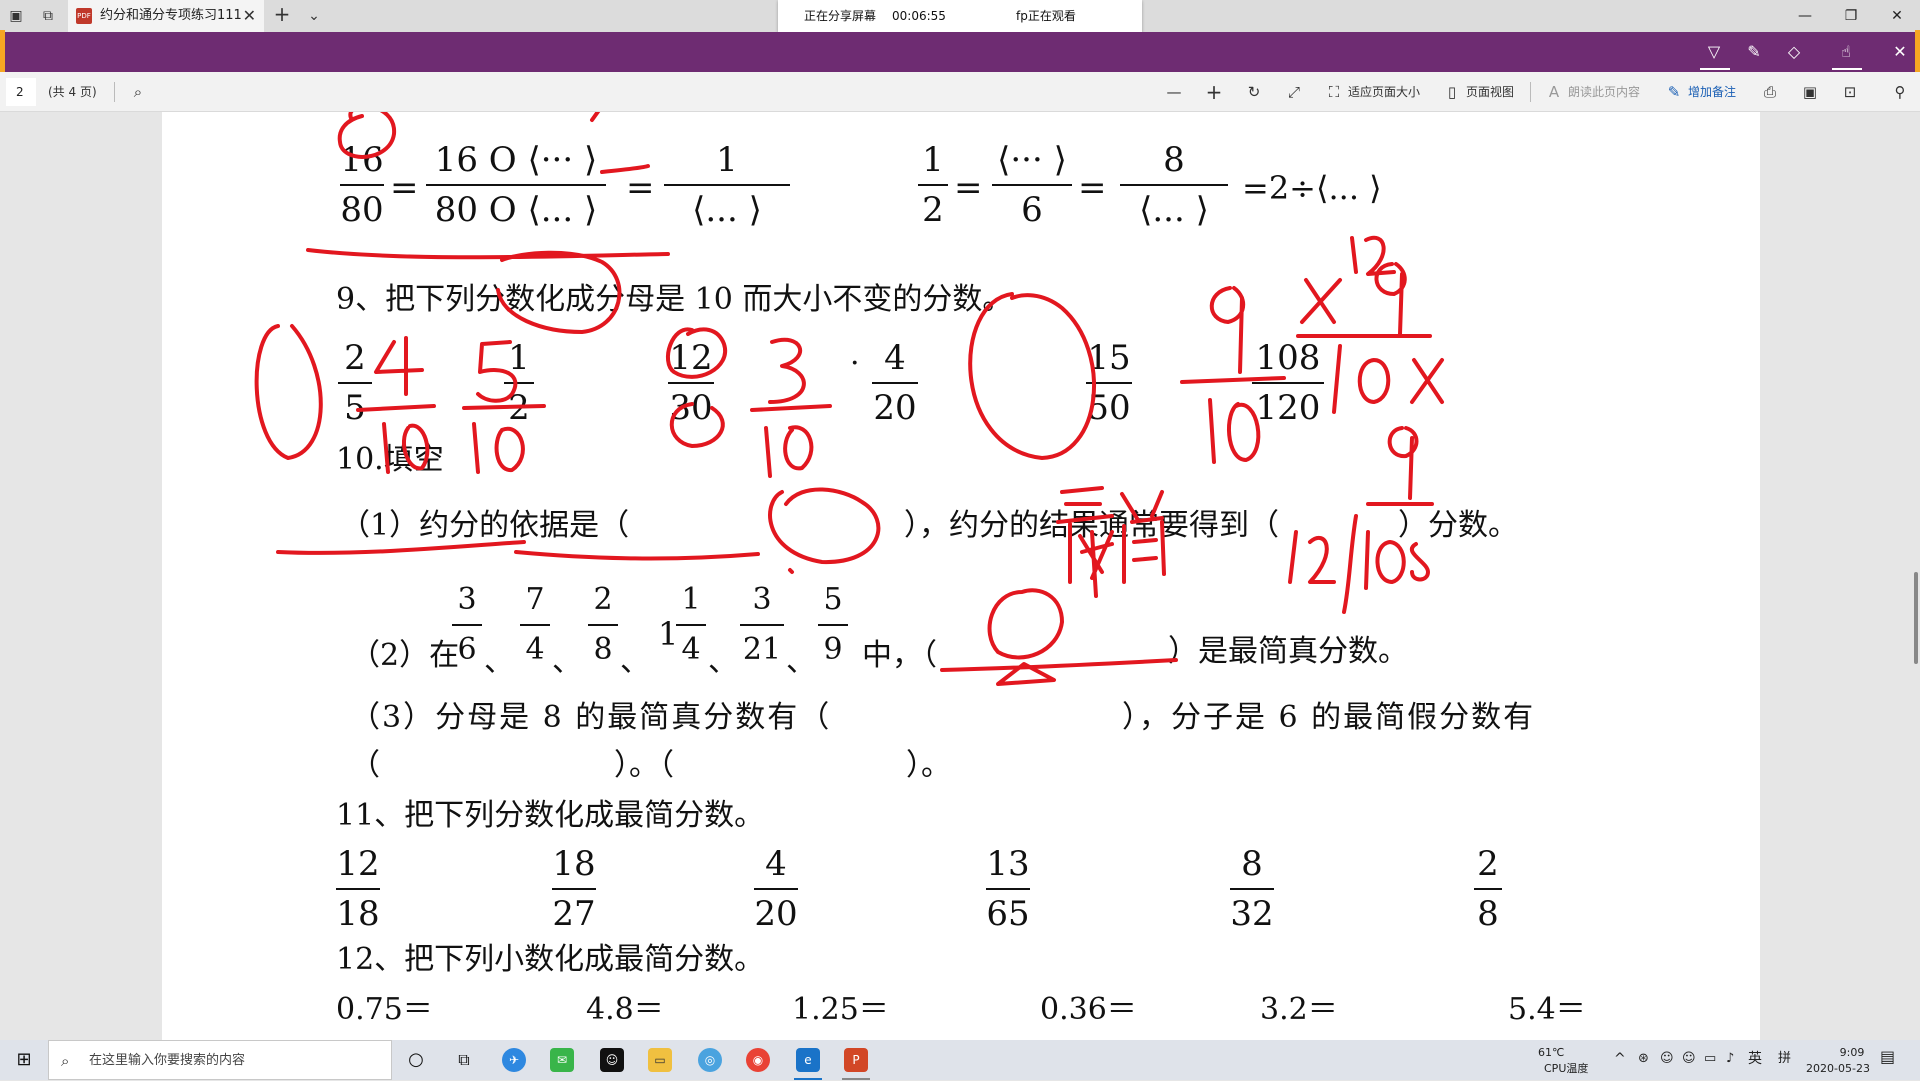 This screenshot has width=1920, height=1081. Describe the element at coordinates (1851, 16) in the screenshot. I see `restore-icon: ❐` at that location.